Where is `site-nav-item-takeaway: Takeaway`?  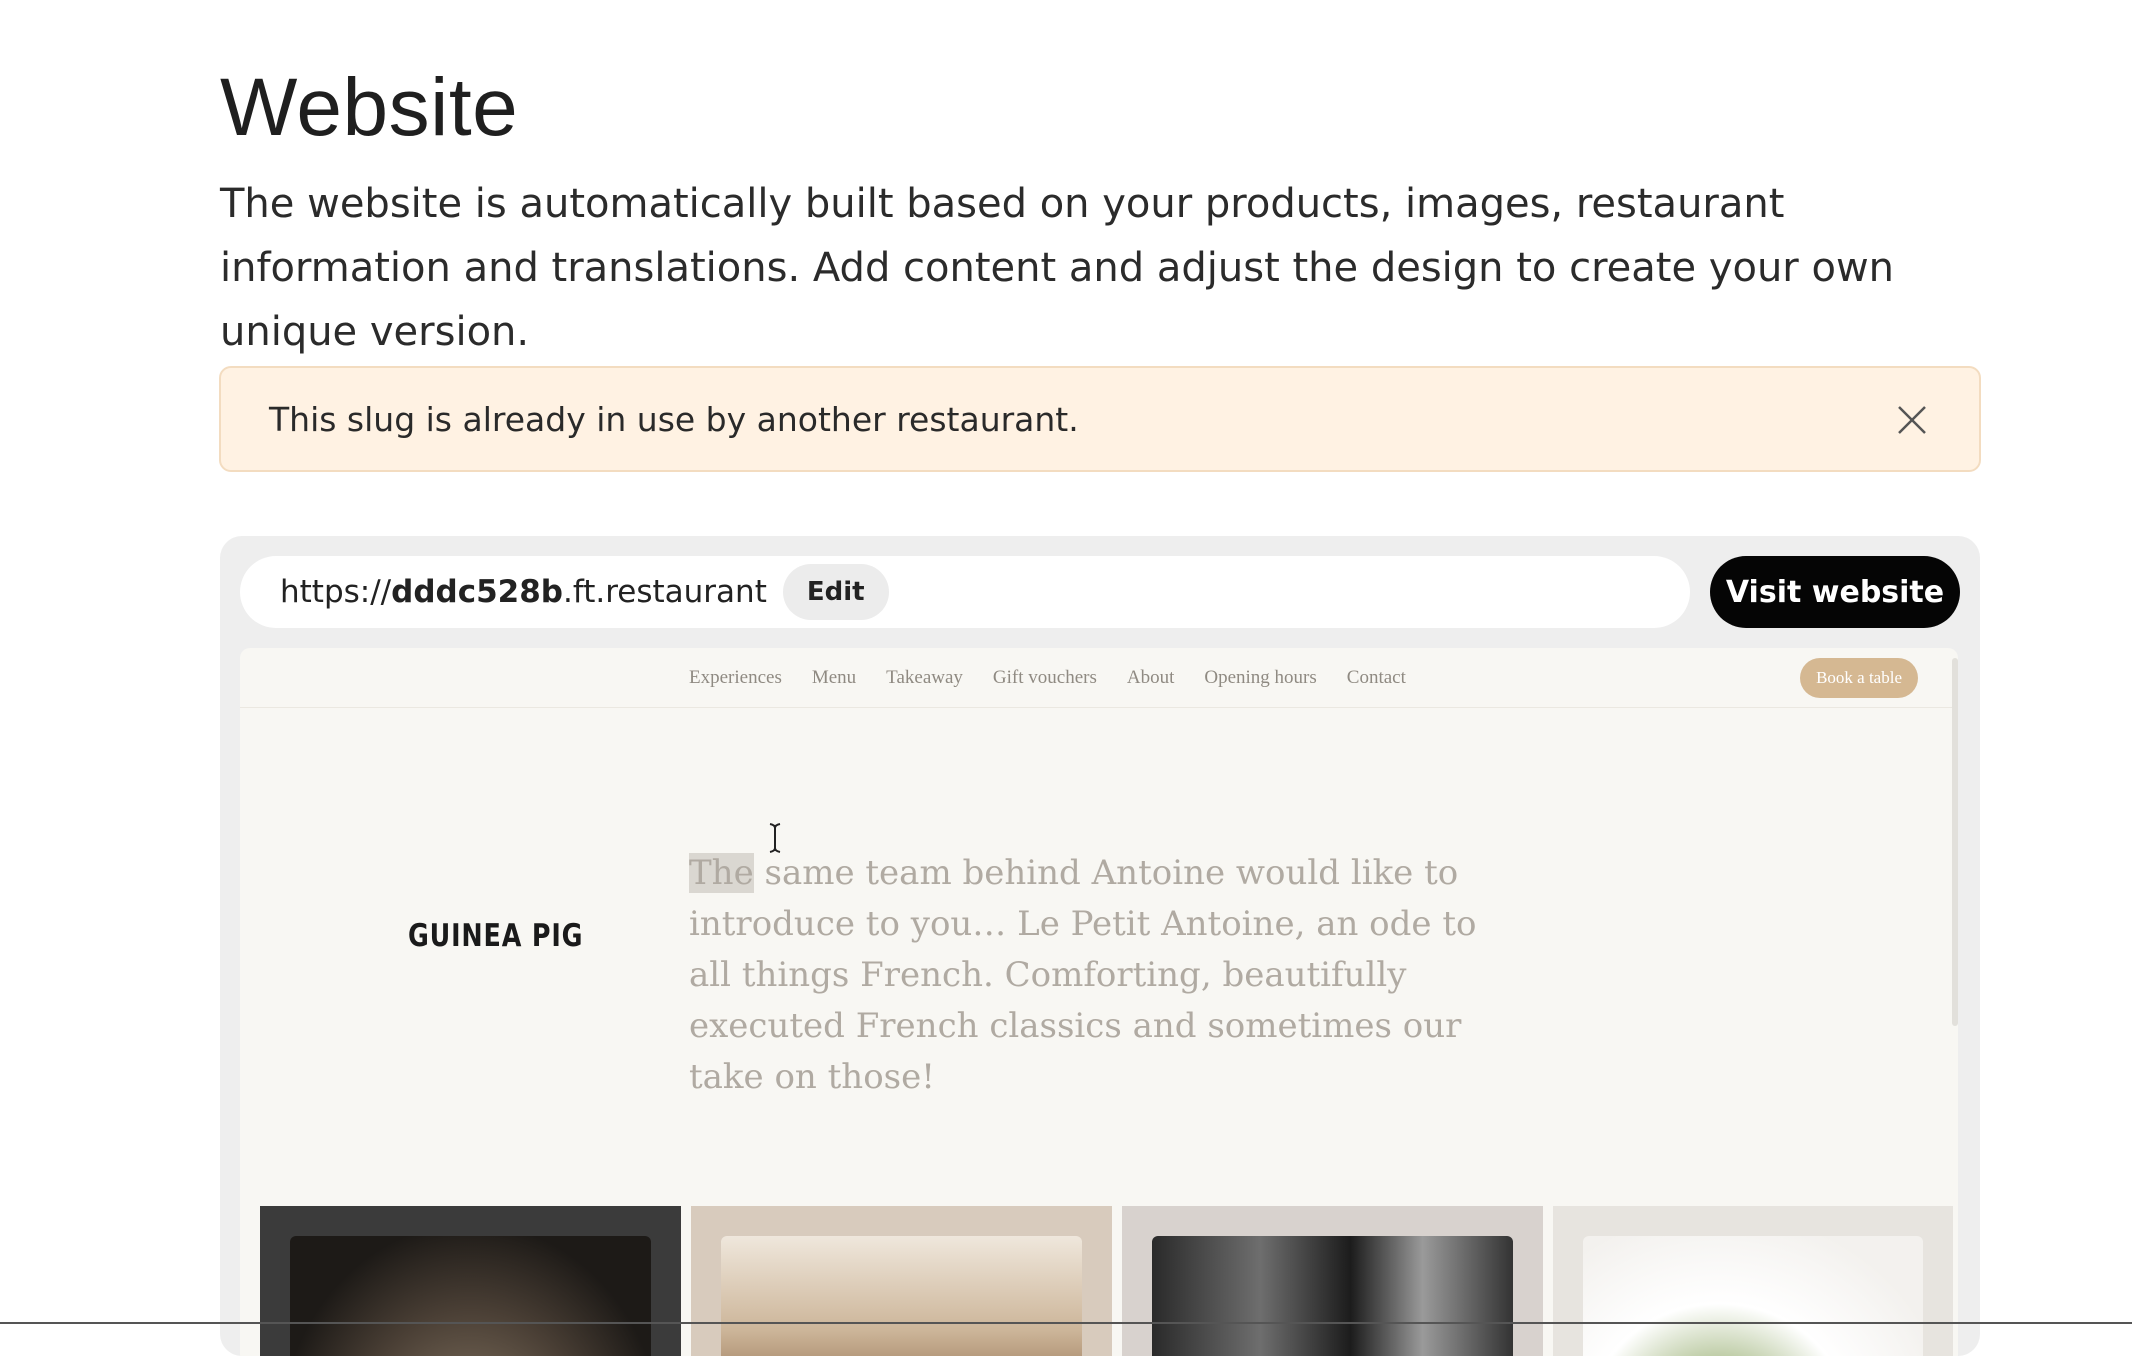
site-nav-item-takeaway: Takeaway is located at coordinates (924, 678).